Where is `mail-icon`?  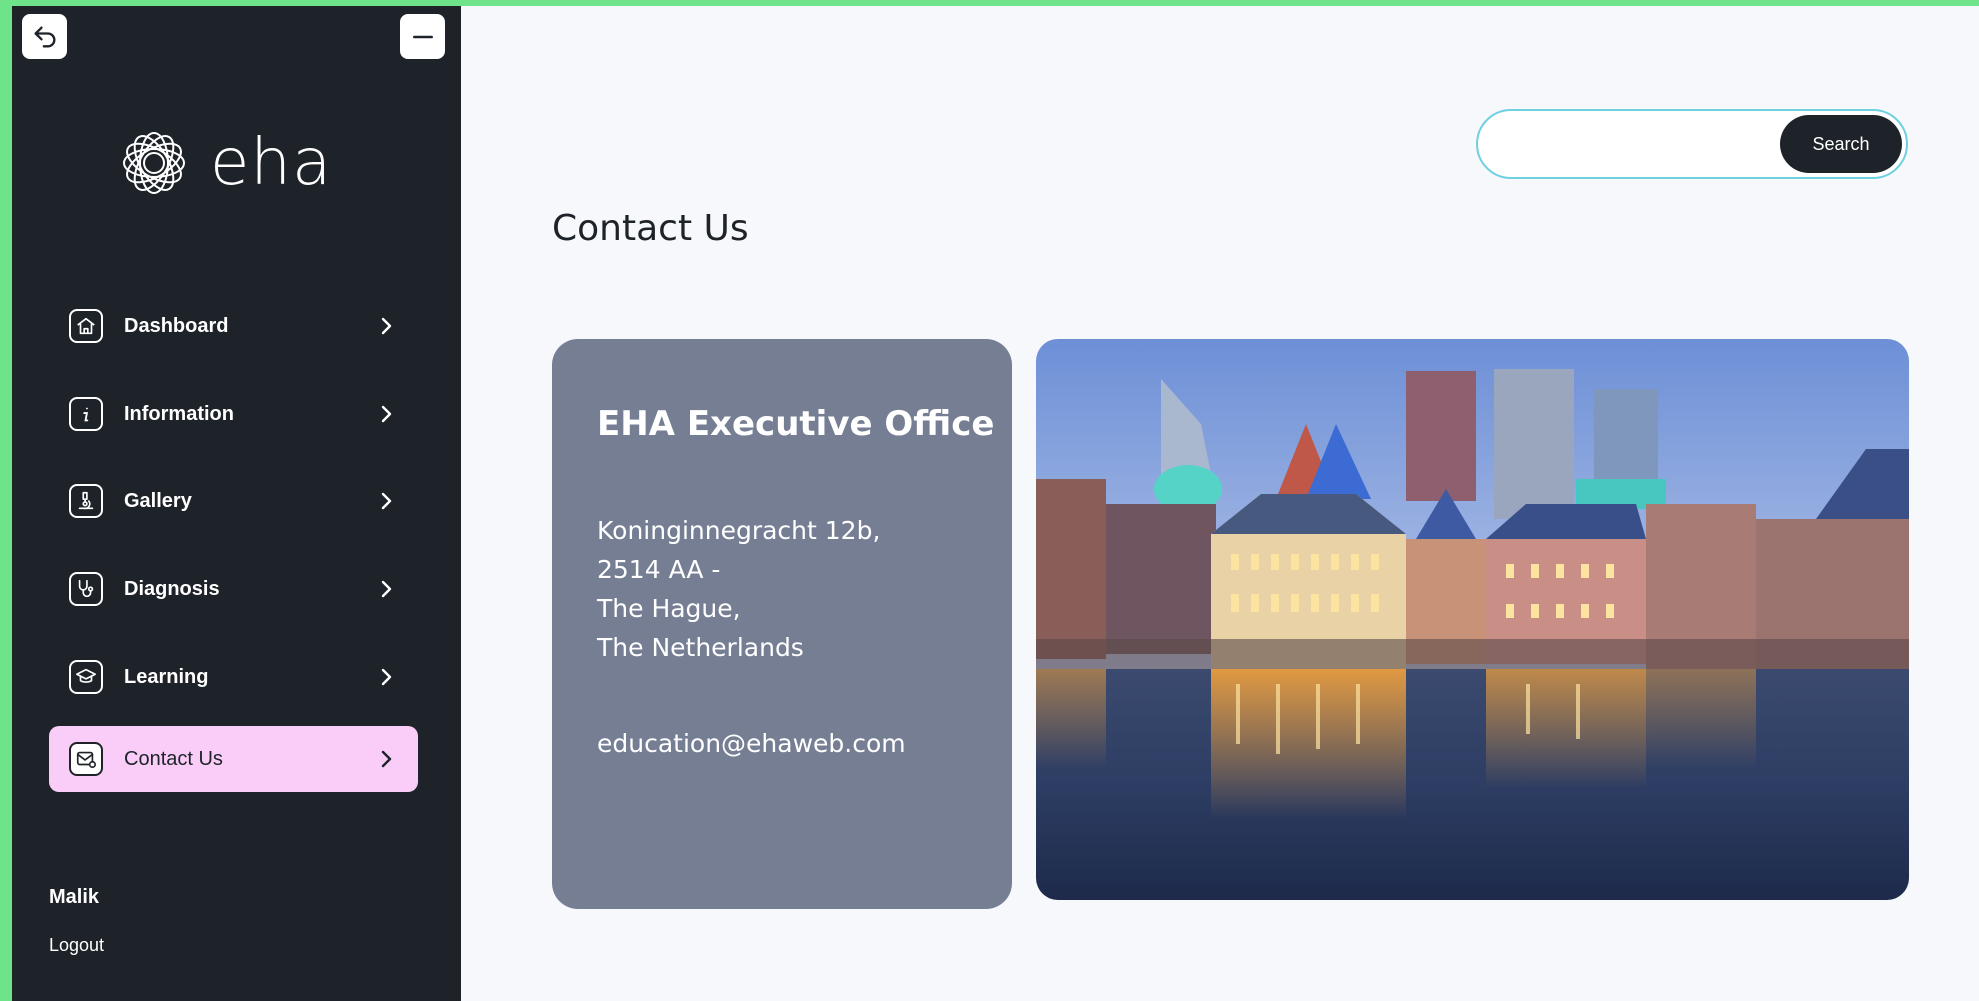
mail-icon is located at coordinates (86, 759).